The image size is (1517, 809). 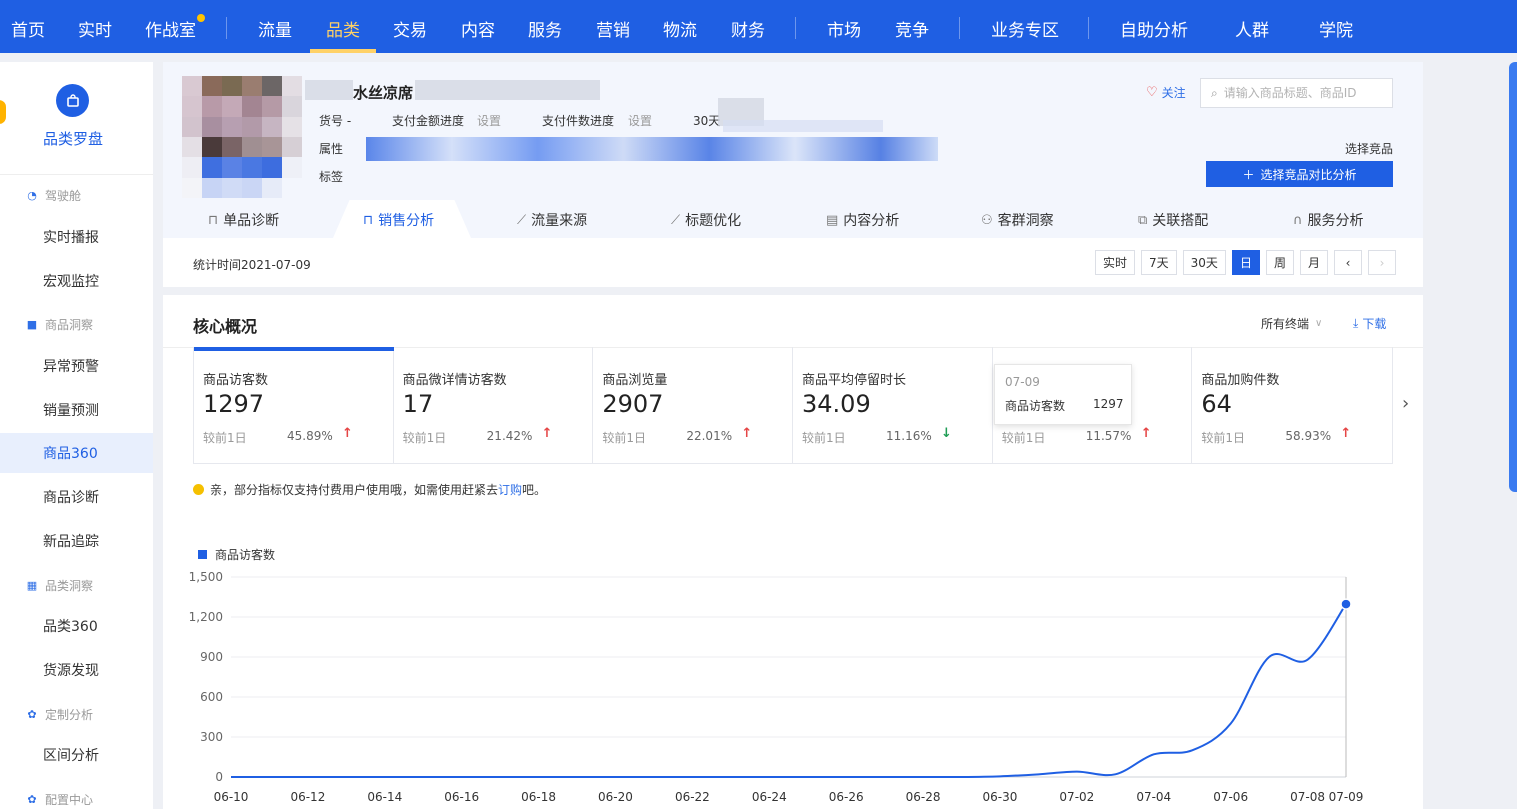 What do you see at coordinates (1279, 262) in the screenshot?
I see `range-week-button: 周` at bounding box center [1279, 262].